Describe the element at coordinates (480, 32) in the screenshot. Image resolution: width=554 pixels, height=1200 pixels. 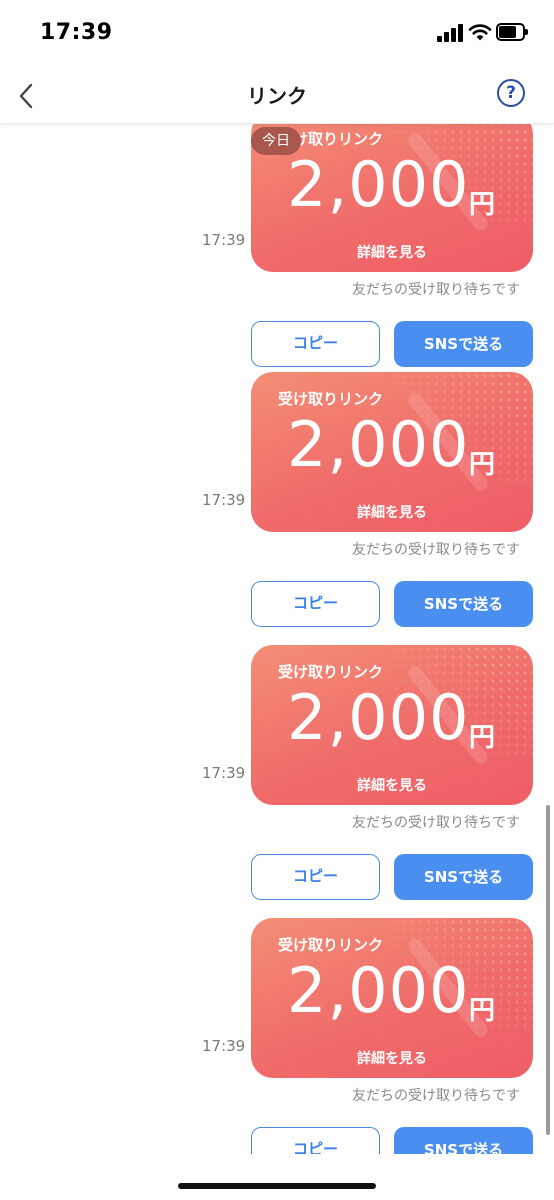
I see `wifi-icon` at that location.